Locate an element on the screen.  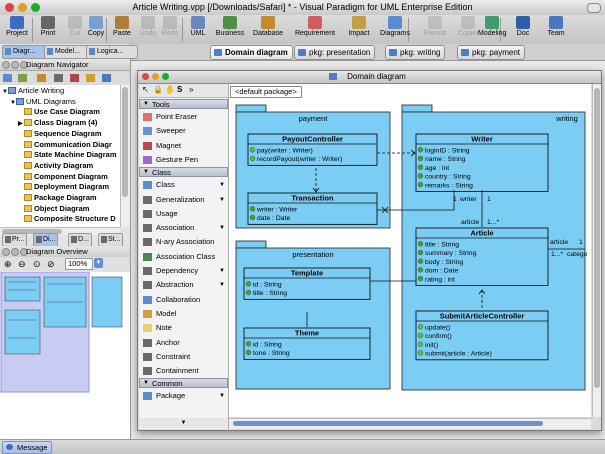
zoom-actual-icon: ⊘ is located at coordinates (51, 264).